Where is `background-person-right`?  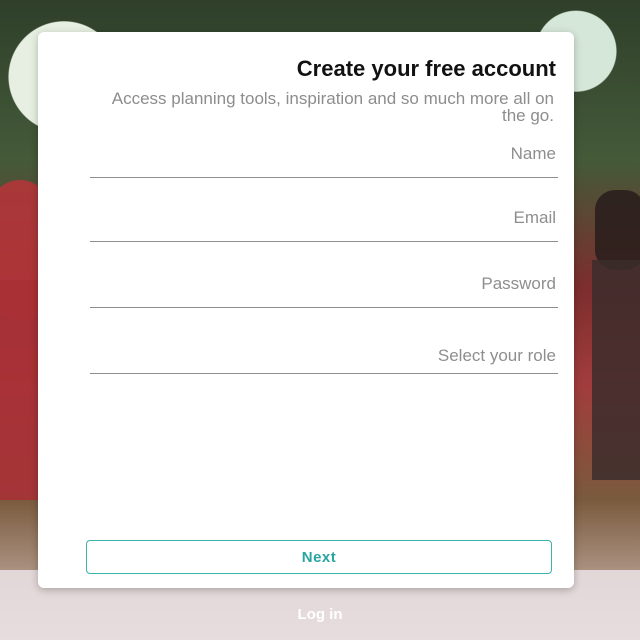 background-person-right is located at coordinates (617, 230).